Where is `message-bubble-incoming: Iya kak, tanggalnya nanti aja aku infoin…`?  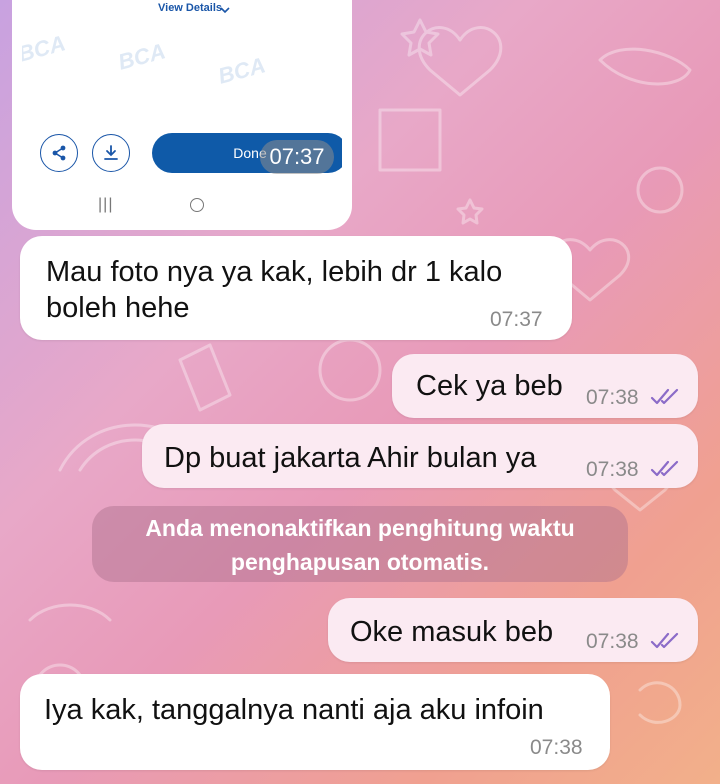
message-bubble-incoming: Iya kak, tanggalnya nanti aja aku infoin… is located at coordinates (315, 722).